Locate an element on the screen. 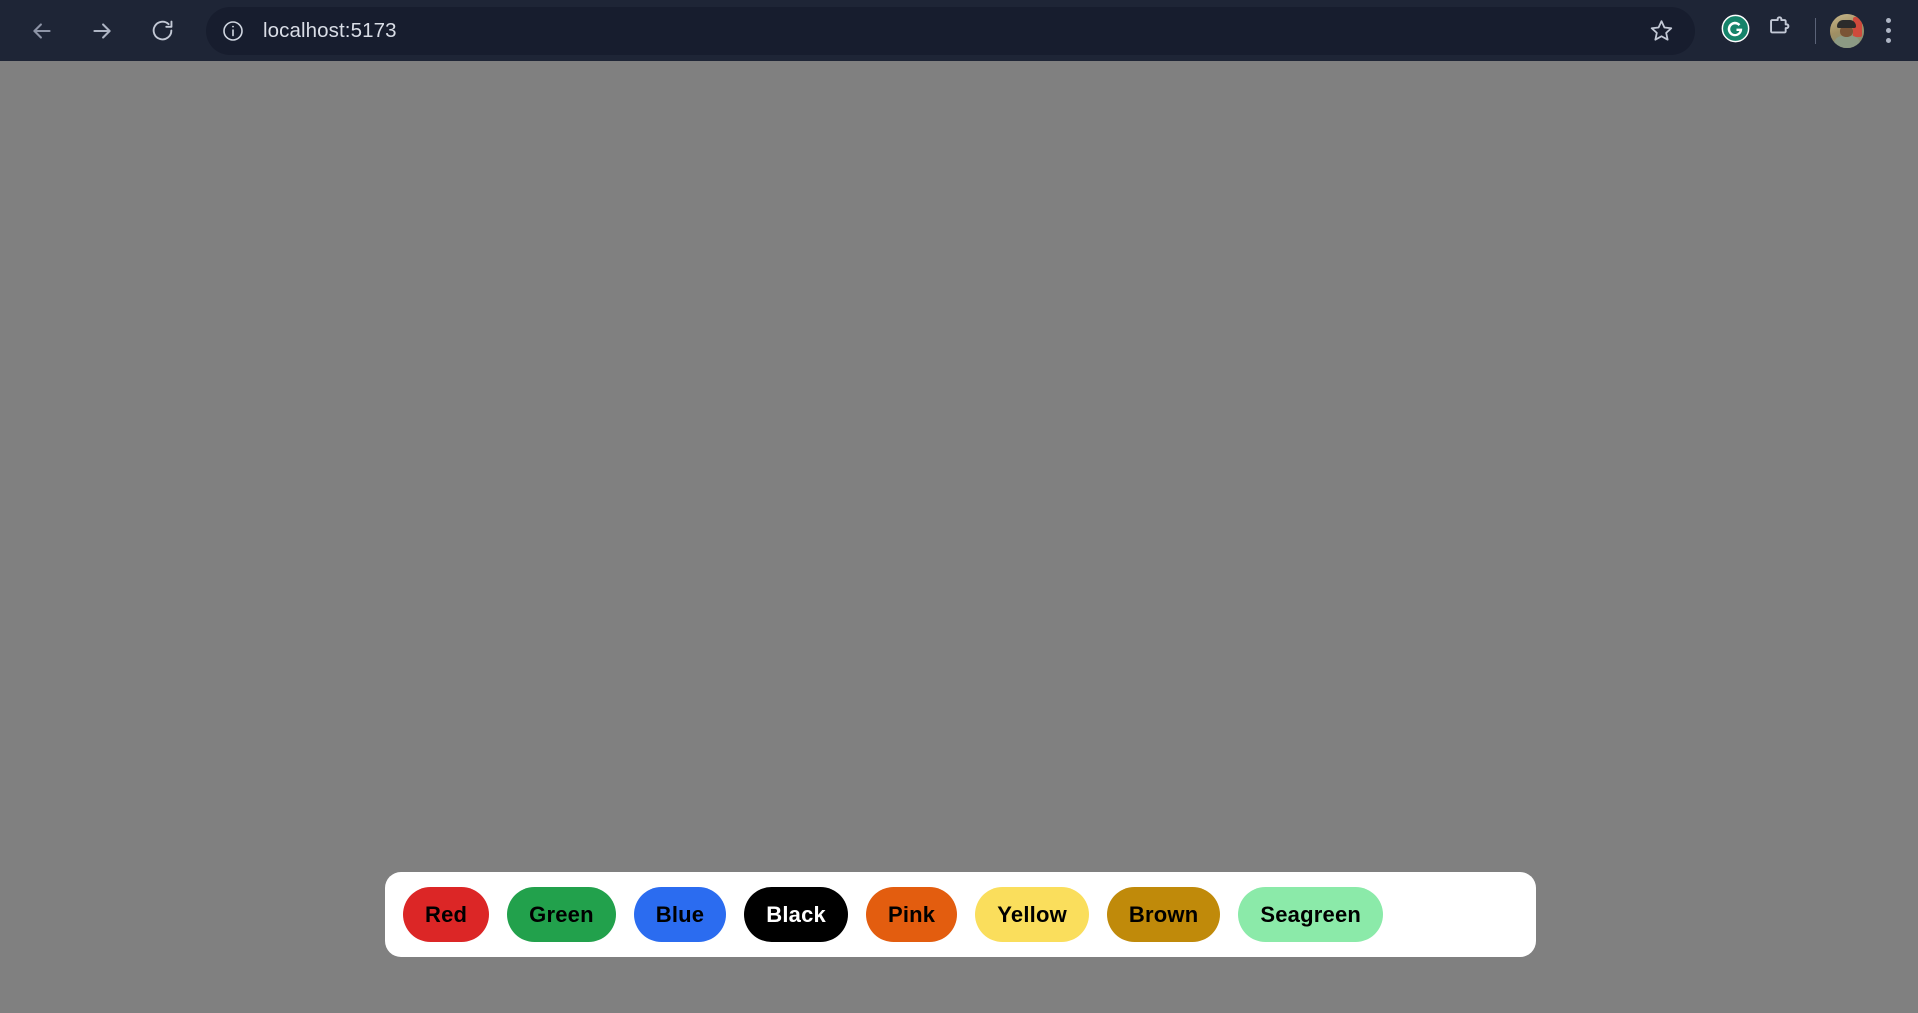 The image size is (1918, 1013). arrow-right-icon is located at coordinates (102, 31).